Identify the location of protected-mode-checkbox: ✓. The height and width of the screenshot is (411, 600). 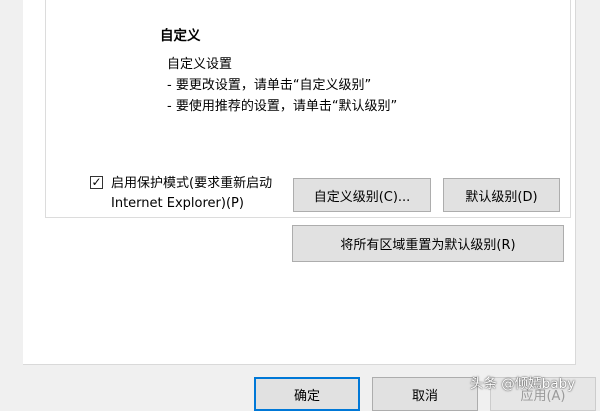
(96, 182).